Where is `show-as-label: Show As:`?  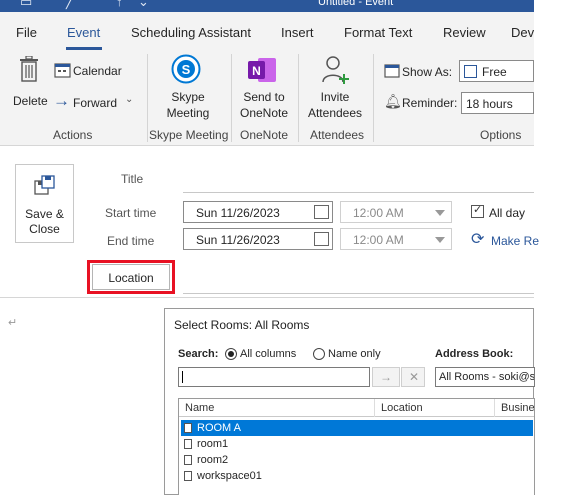 show-as-label: Show As: is located at coordinates (427, 72).